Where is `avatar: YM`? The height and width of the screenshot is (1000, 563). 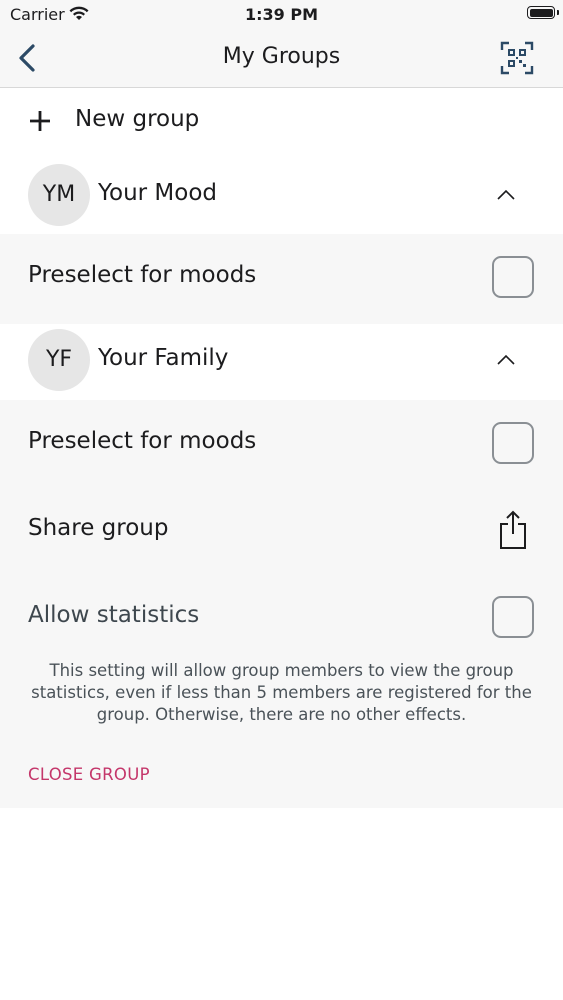 avatar: YM is located at coordinates (59, 195).